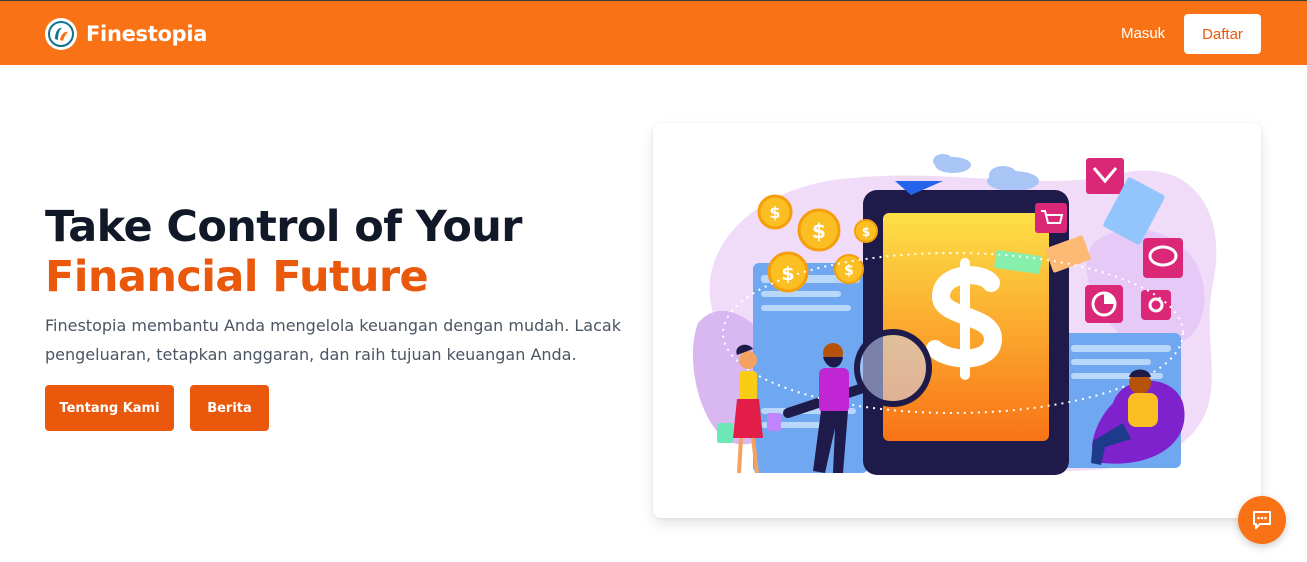 This screenshot has width=1307, height=562. I want to click on chat-bubble-icon, so click(1163, 258).